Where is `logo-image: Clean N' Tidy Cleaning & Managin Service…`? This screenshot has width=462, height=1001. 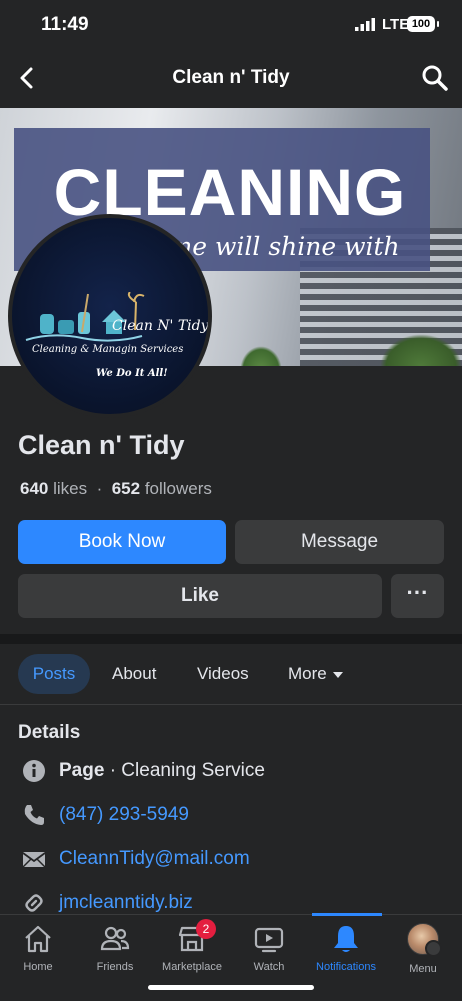 logo-image: Clean N' Tidy Cleaning & Managin Service… is located at coordinates (110, 316).